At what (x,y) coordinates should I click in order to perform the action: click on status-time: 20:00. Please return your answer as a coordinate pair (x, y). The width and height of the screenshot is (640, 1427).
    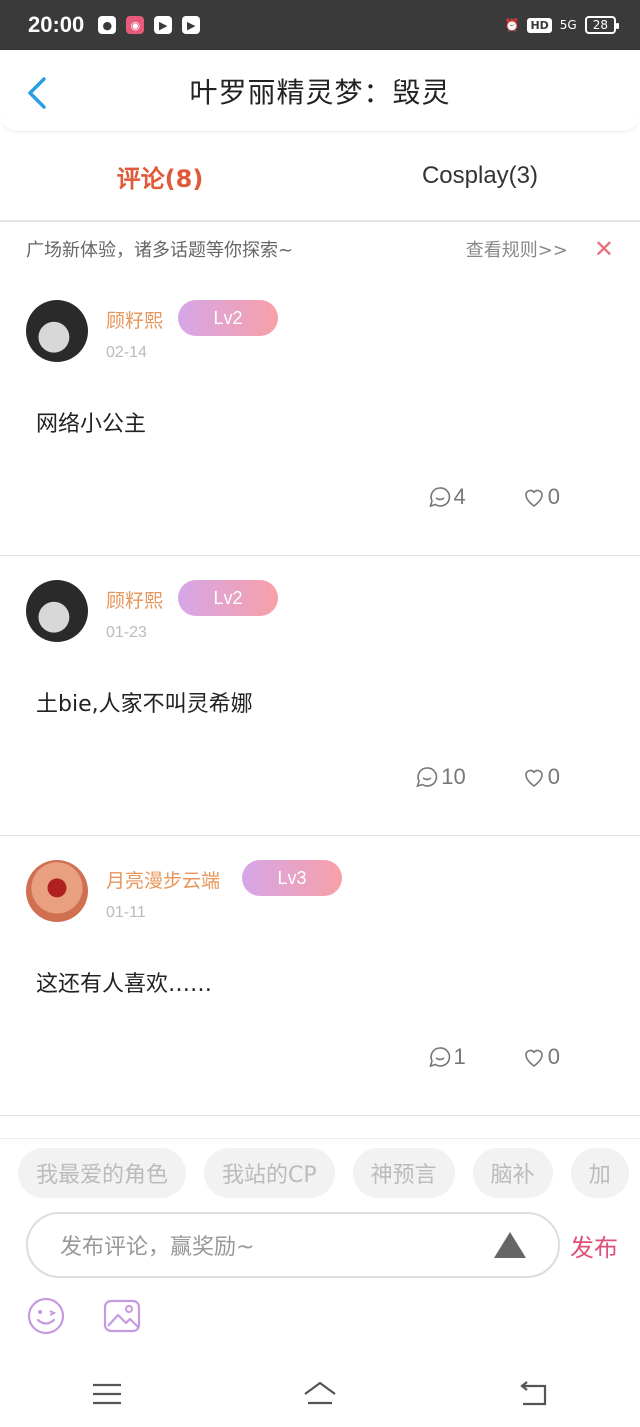
    Looking at the image, I should click on (56, 24).